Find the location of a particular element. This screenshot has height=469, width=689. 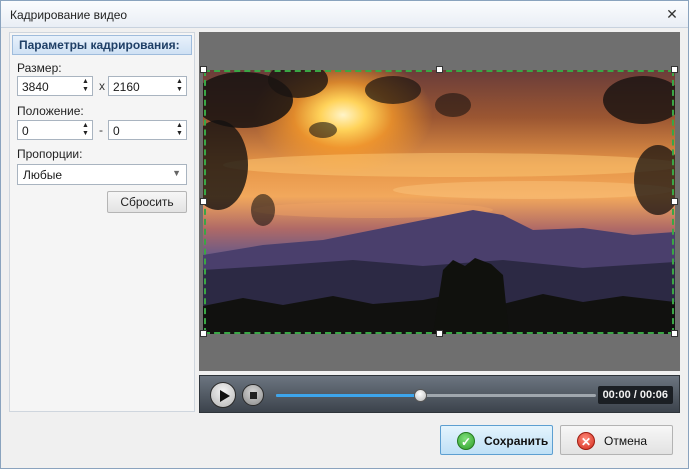

stop-icon is located at coordinates (253, 395).